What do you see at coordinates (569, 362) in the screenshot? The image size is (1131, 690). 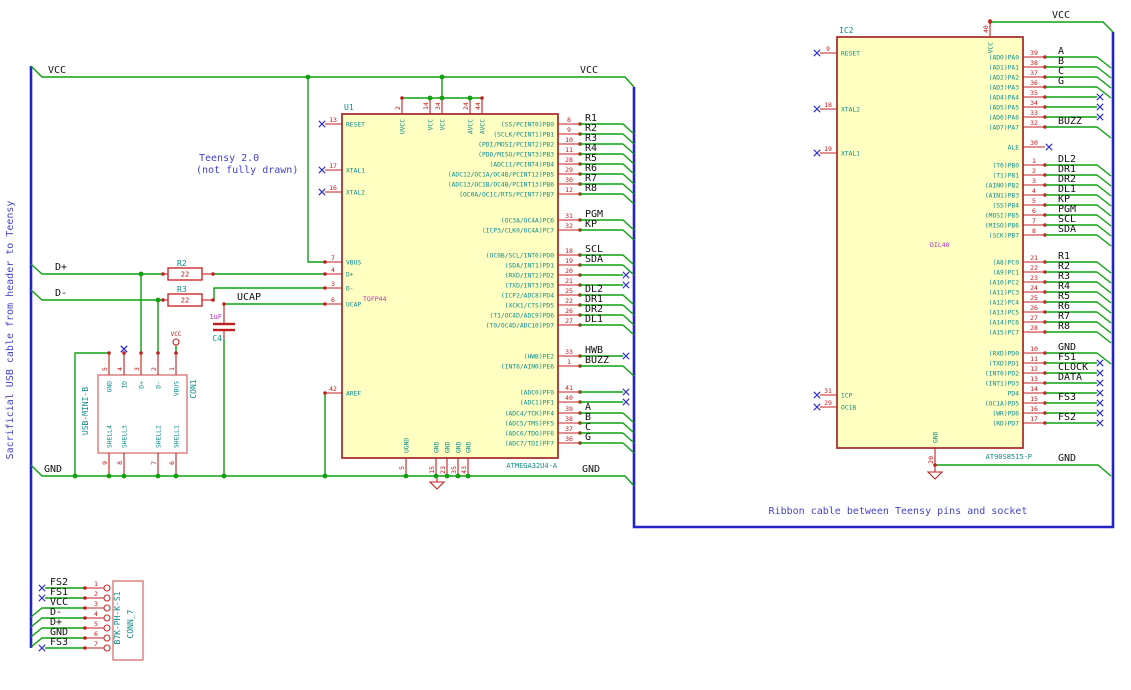 I see `u1-pin-number: 1` at bounding box center [569, 362].